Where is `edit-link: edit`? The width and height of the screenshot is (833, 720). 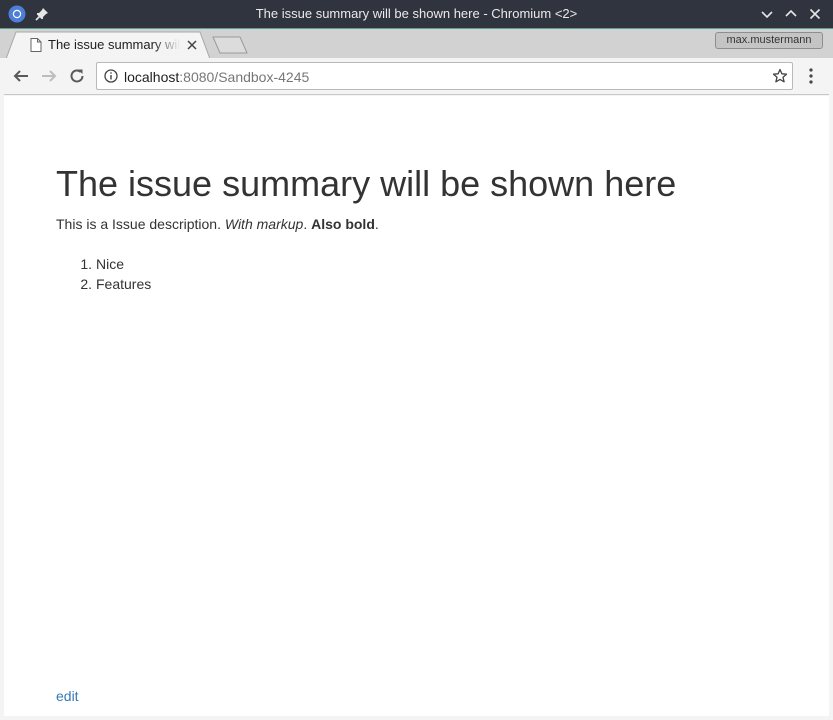 edit-link: edit is located at coordinates (67, 696).